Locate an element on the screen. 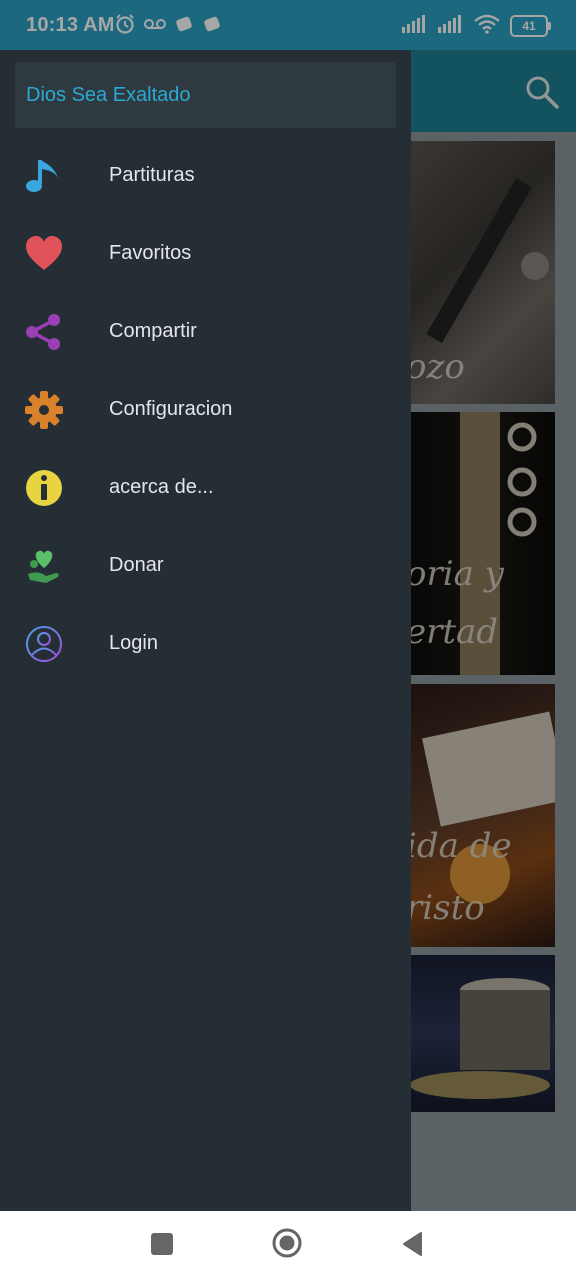 Image resolution: width=576 pixels, height=1280 pixels. menu-item-label: Configuracion is located at coordinates (171, 409).